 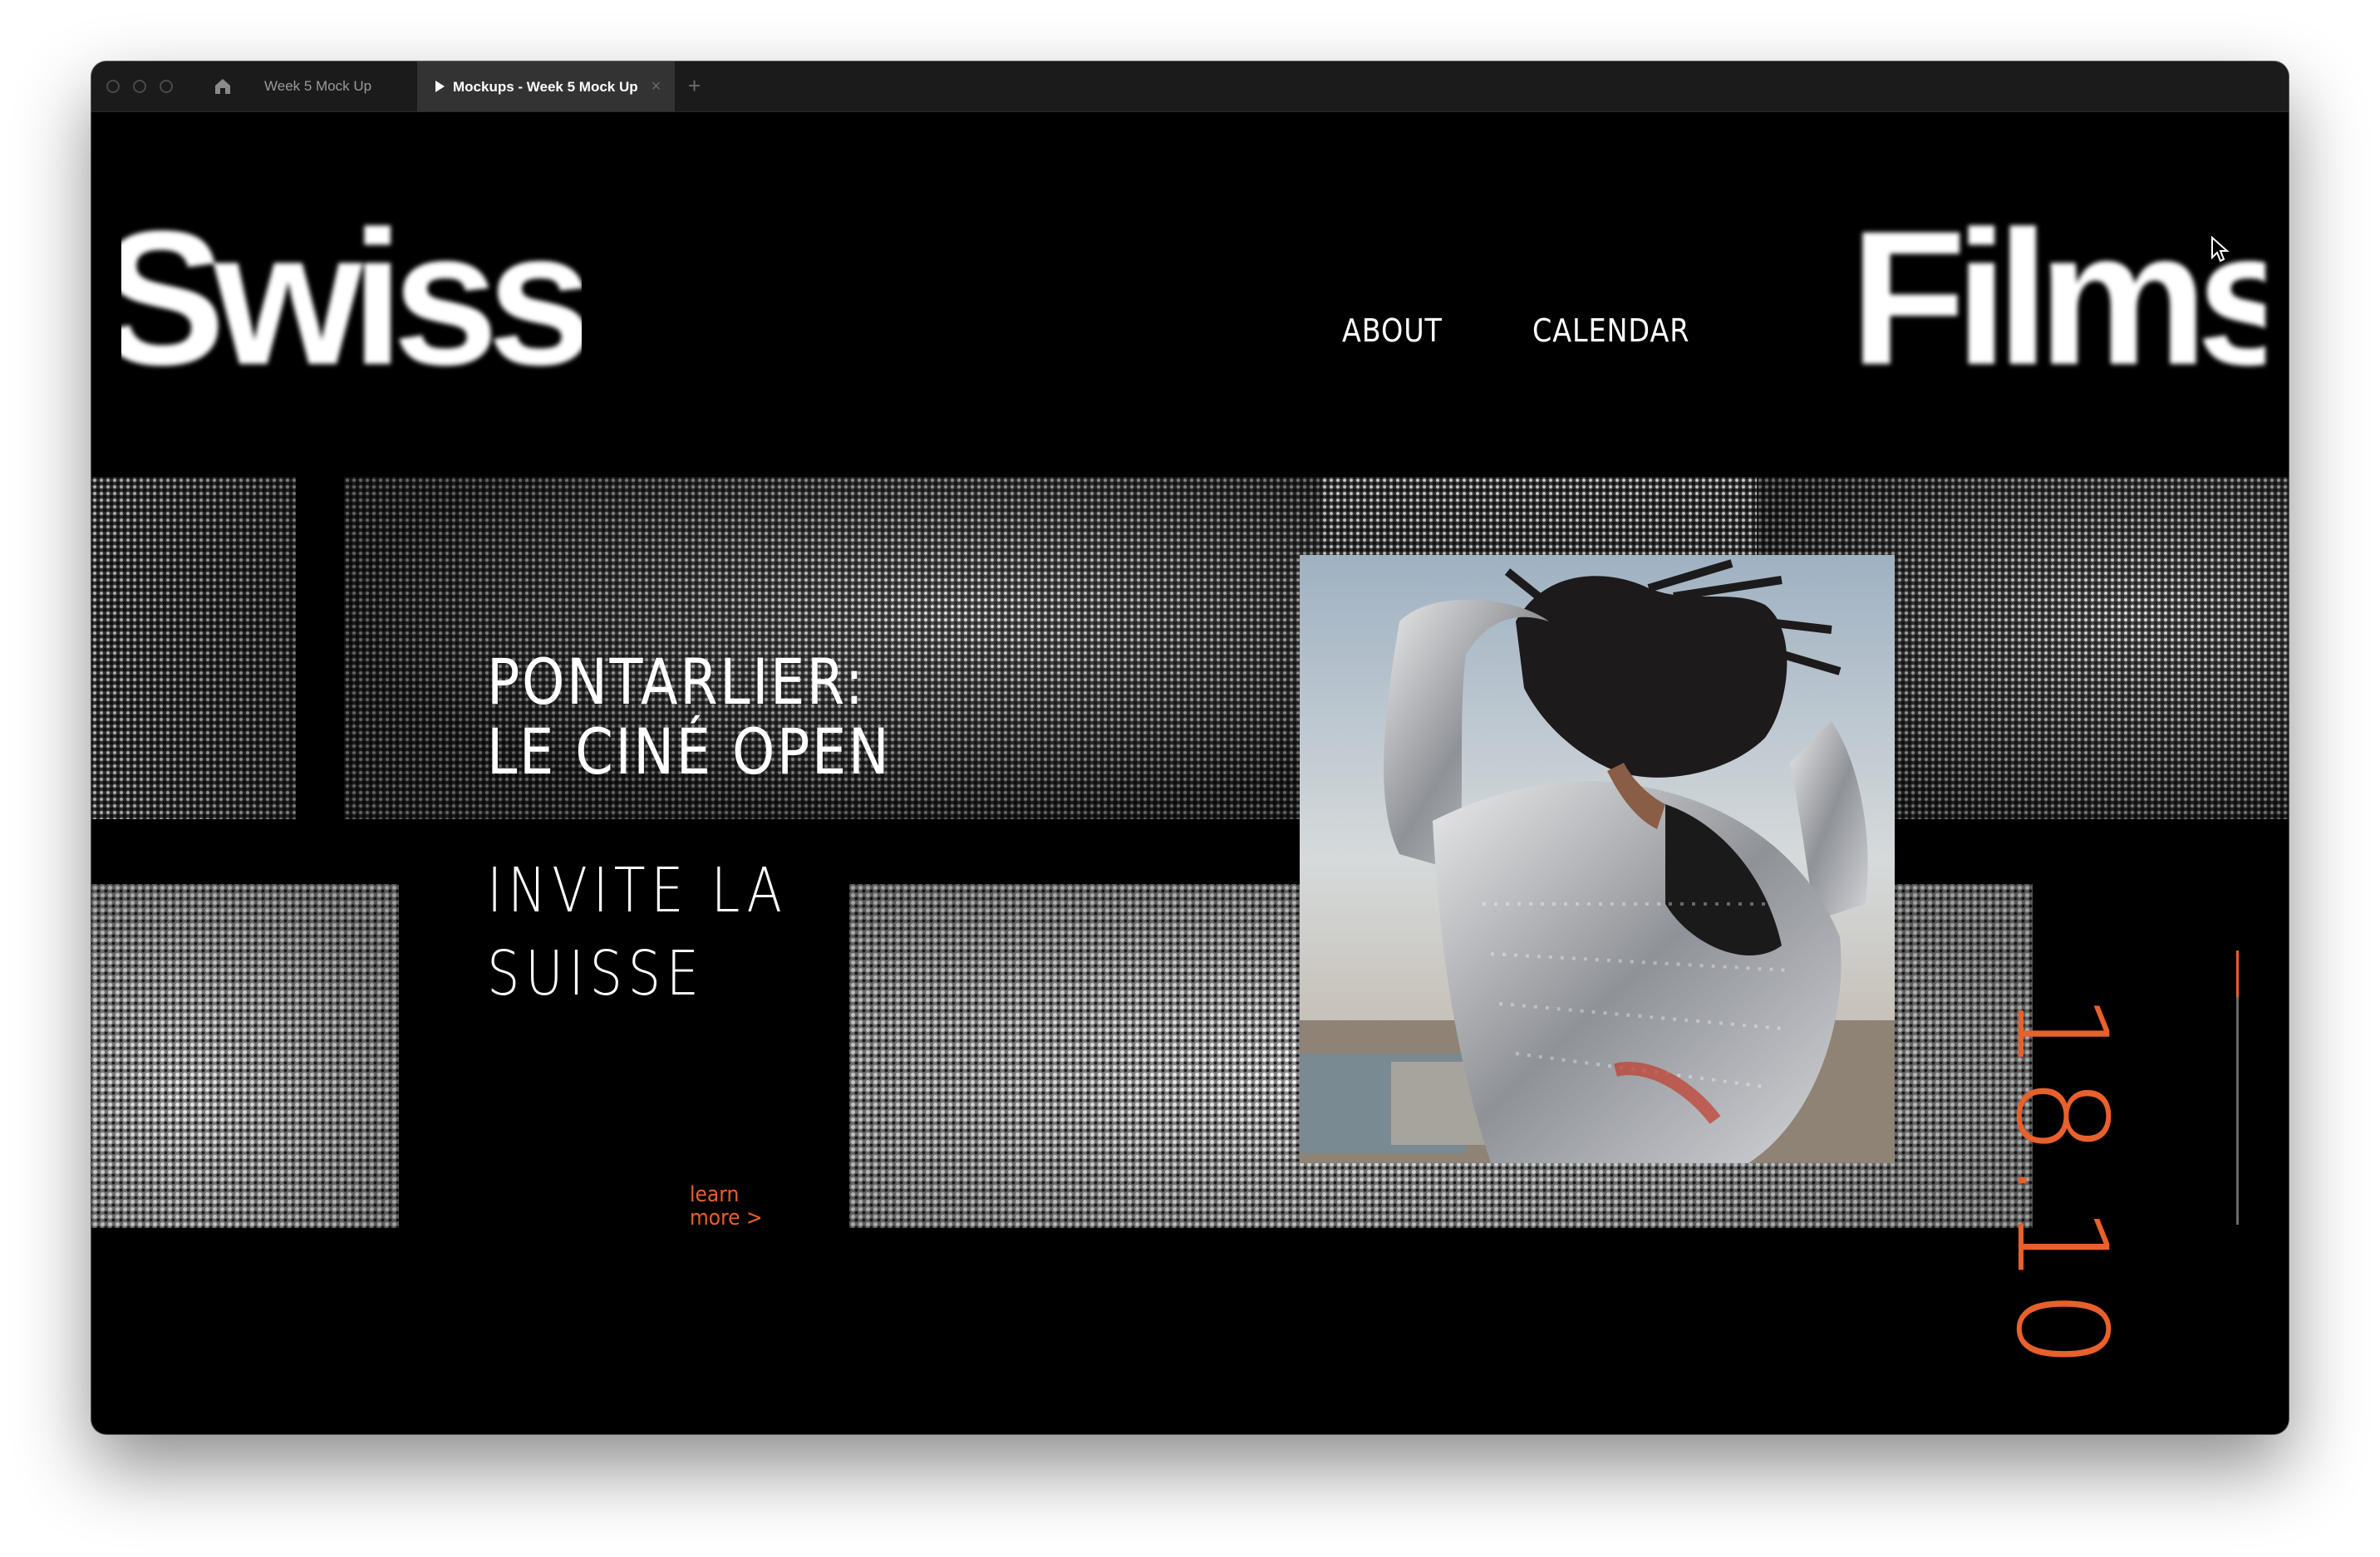 I want to click on nav-about: ABOUT, so click(x=1392, y=331).